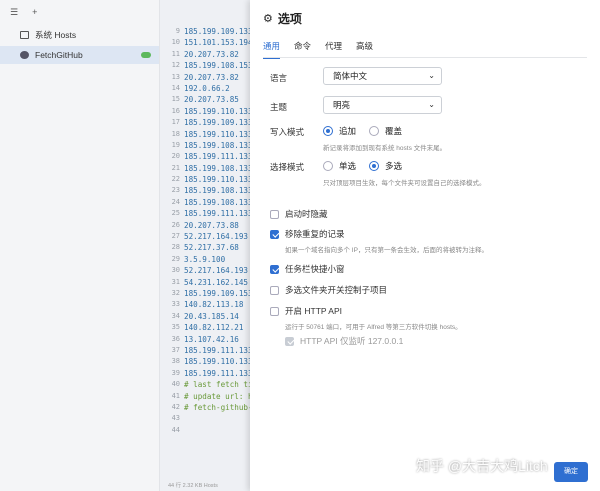 The height and width of the screenshot is (491, 600). What do you see at coordinates (14, 12) in the screenshot?
I see `sidebar-toggle-icon: ☰` at bounding box center [14, 12].